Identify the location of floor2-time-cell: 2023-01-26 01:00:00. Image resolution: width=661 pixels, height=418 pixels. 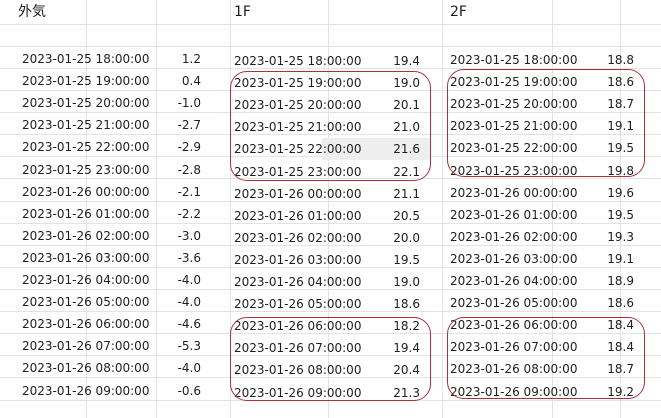
(513, 215).